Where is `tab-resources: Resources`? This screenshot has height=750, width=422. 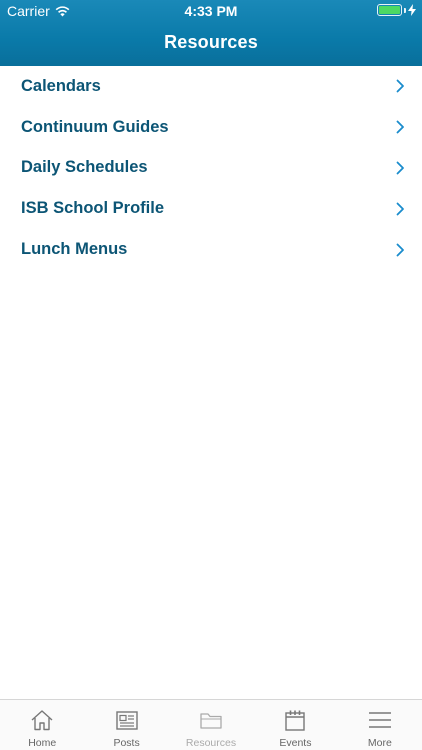 tab-resources: Resources is located at coordinates (211, 725).